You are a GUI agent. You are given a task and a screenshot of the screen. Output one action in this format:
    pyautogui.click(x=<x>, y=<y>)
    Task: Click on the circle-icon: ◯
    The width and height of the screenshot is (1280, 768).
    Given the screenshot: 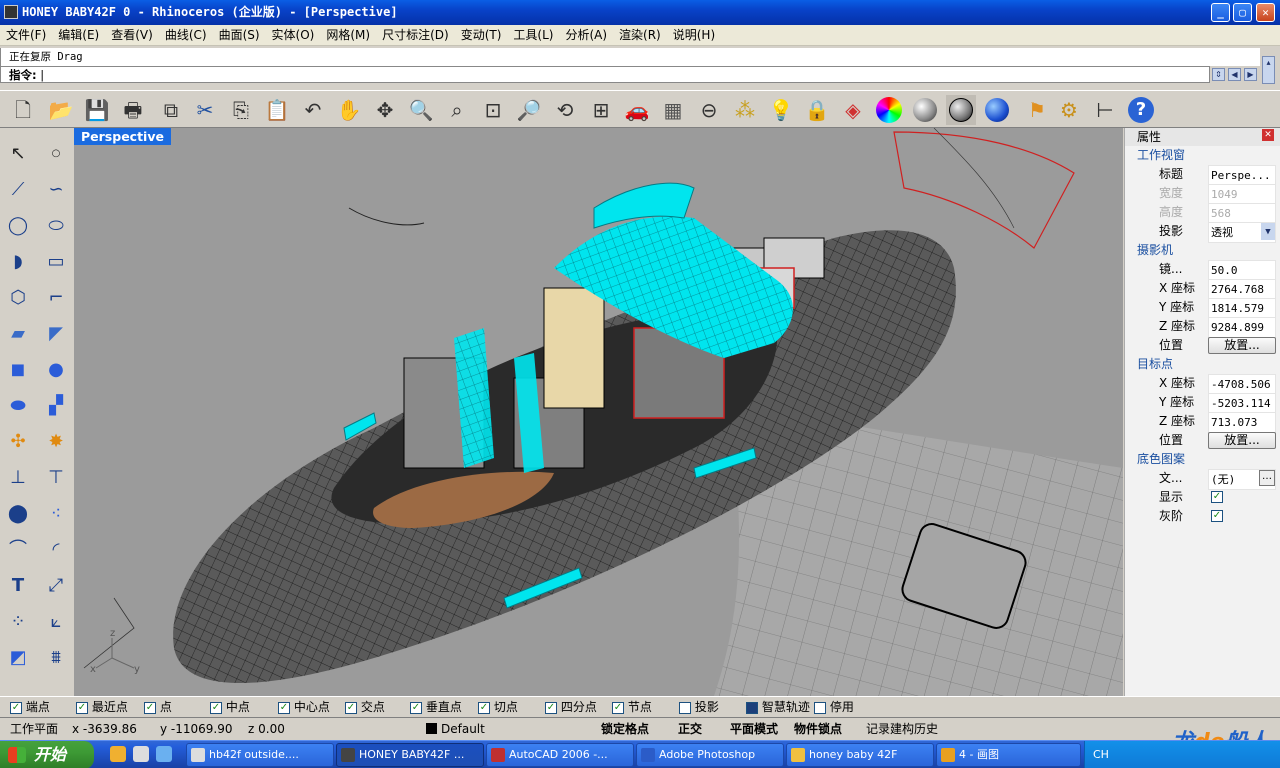 What is the action you would take?
    pyautogui.click(x=18, y=226)
    